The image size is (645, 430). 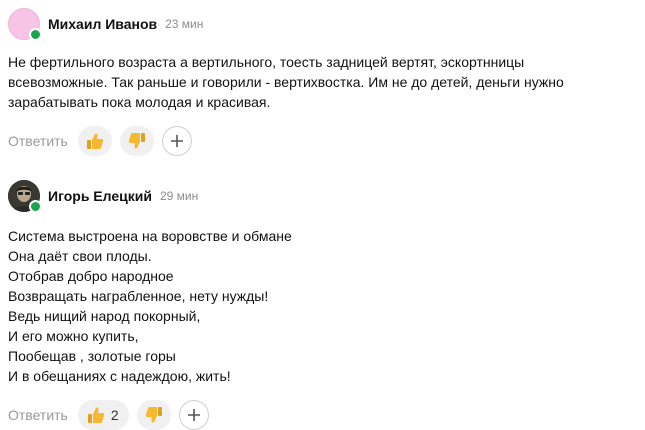 What do you see at coordinates (323, 141) in the screenshot?
I see `comment-actions: Ответить` at bounding box center [323, 141].